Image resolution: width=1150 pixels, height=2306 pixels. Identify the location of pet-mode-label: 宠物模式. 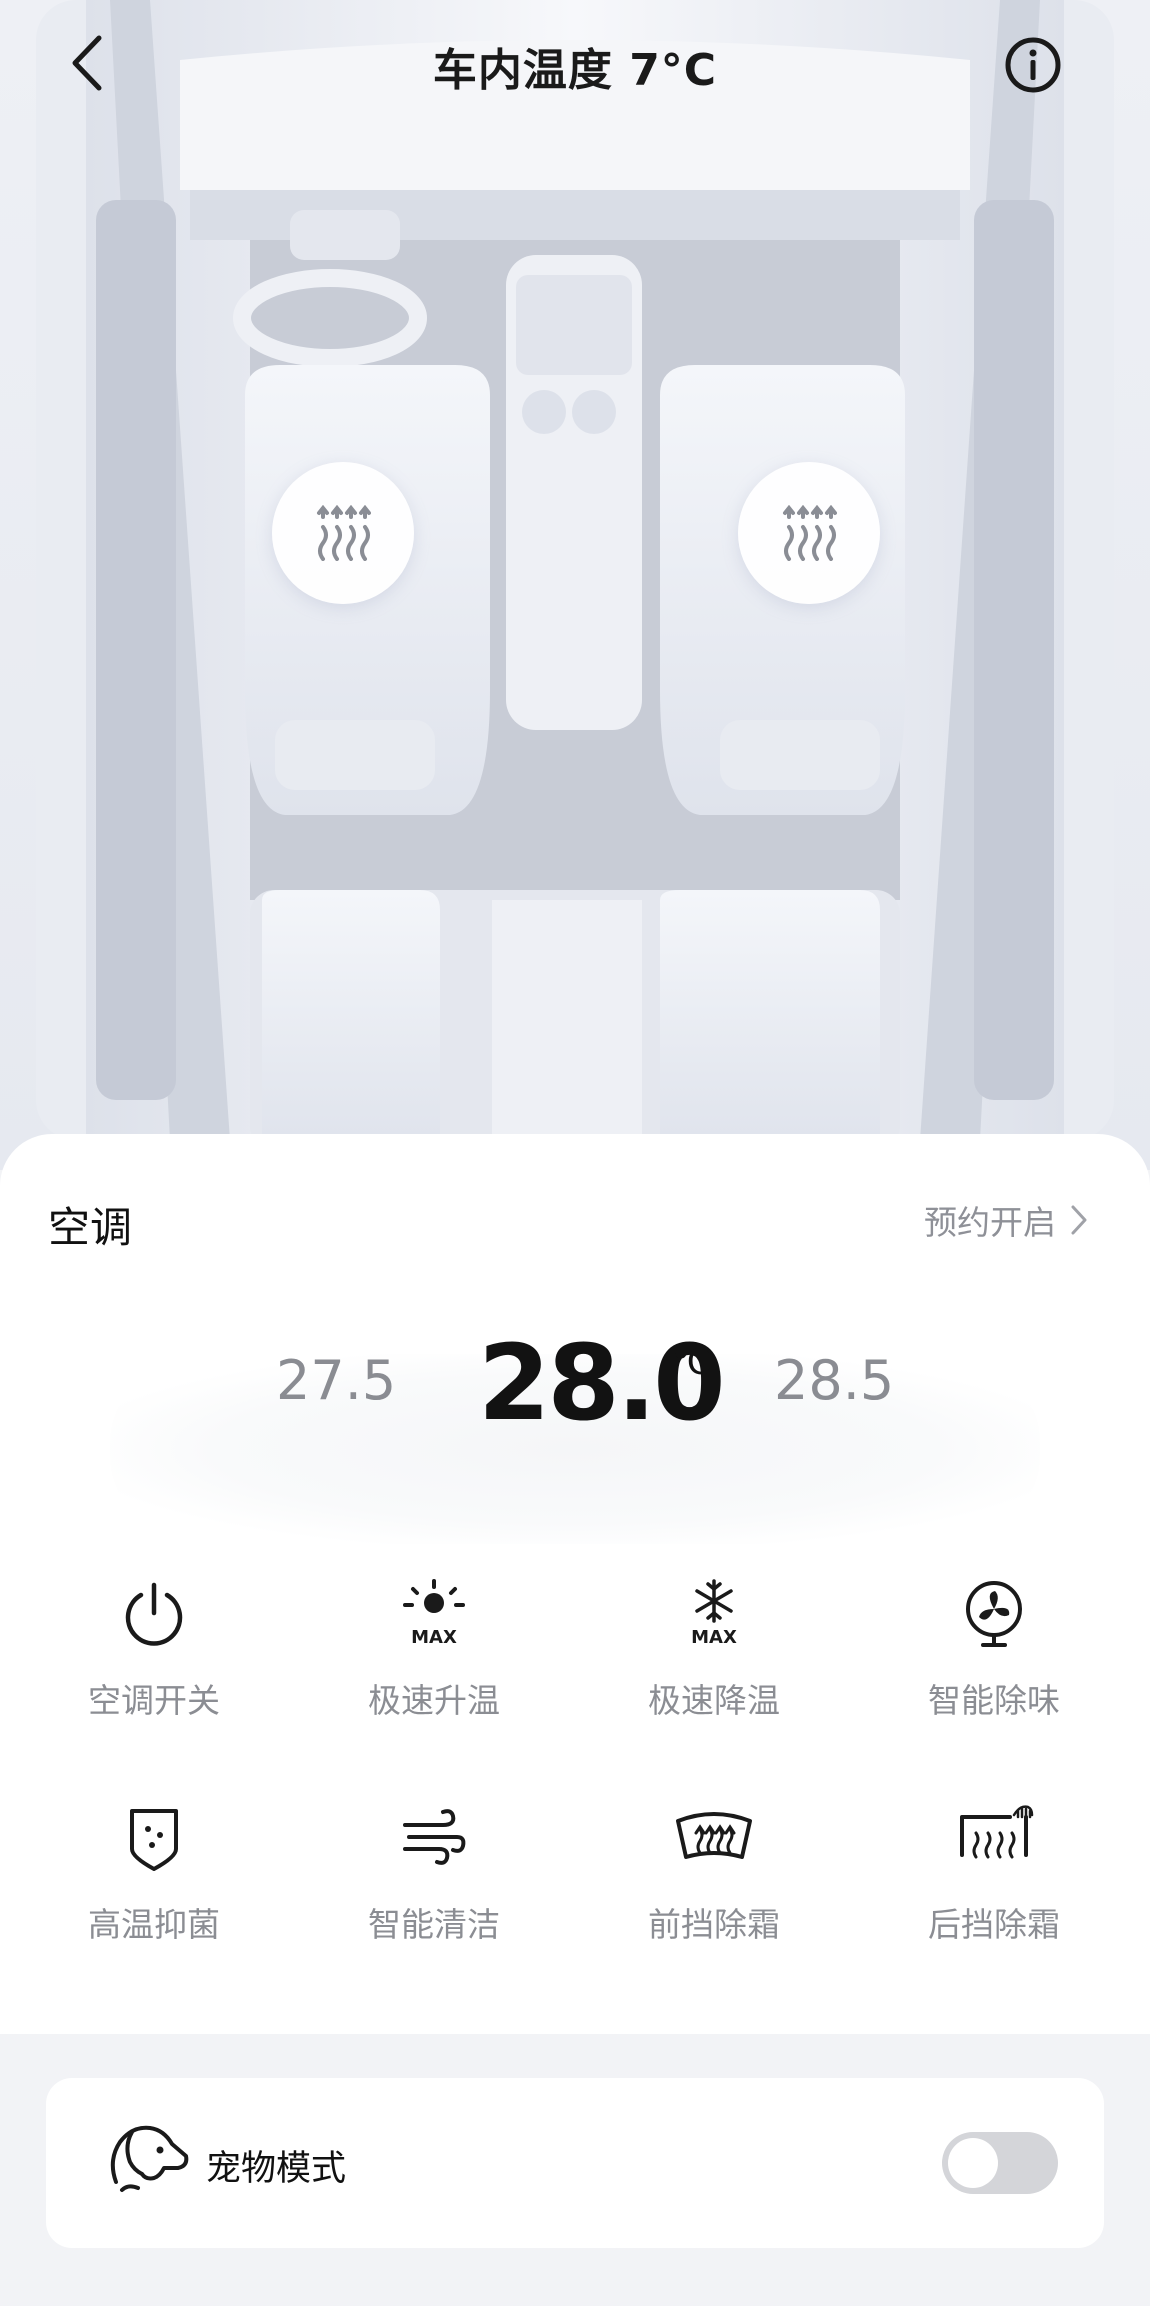
(276, 2169).